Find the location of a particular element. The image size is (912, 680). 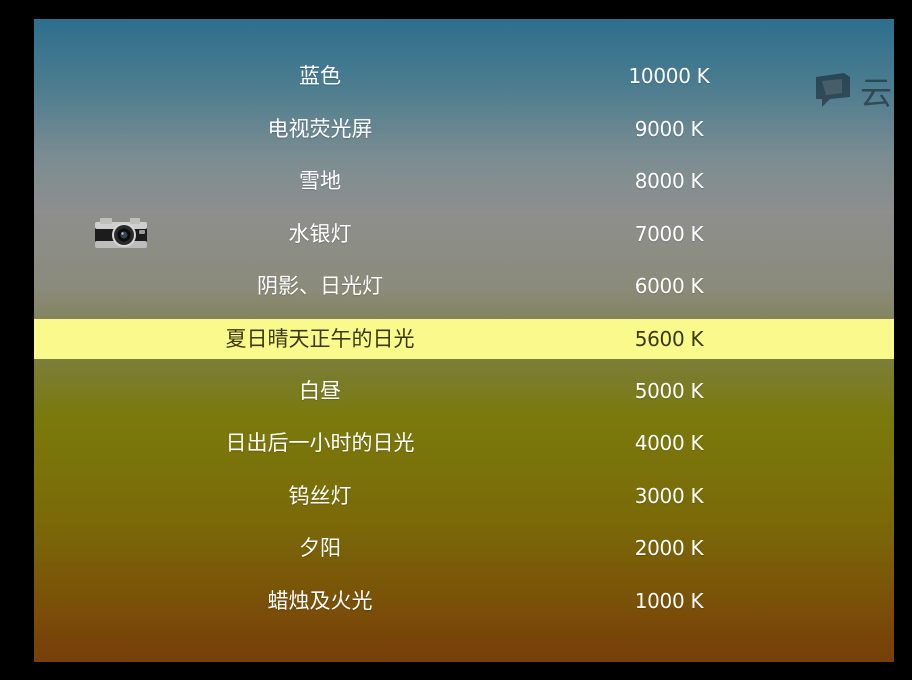

table-row: 钨丝灯 3000 K is located at coordinates (464, 496).